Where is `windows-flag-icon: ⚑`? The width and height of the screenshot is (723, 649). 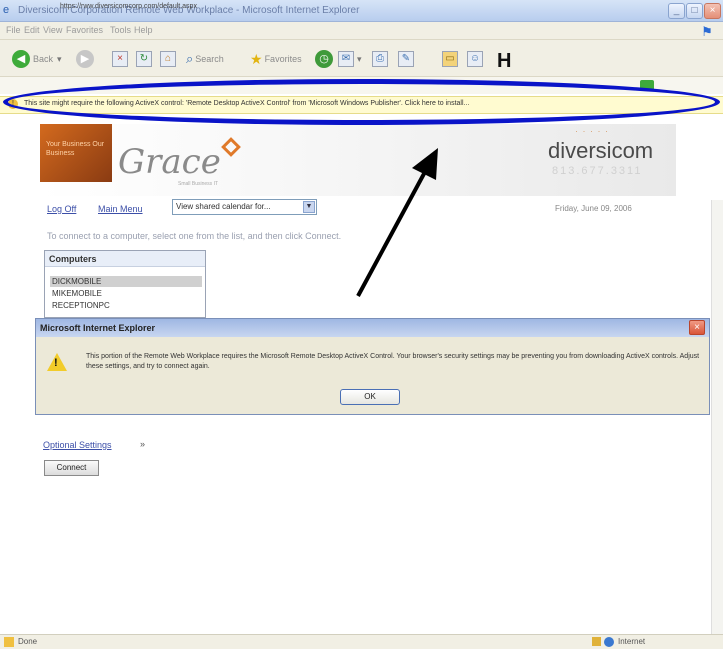 windows-flag-icon: ⚑ is located at coordinates (707, 31).